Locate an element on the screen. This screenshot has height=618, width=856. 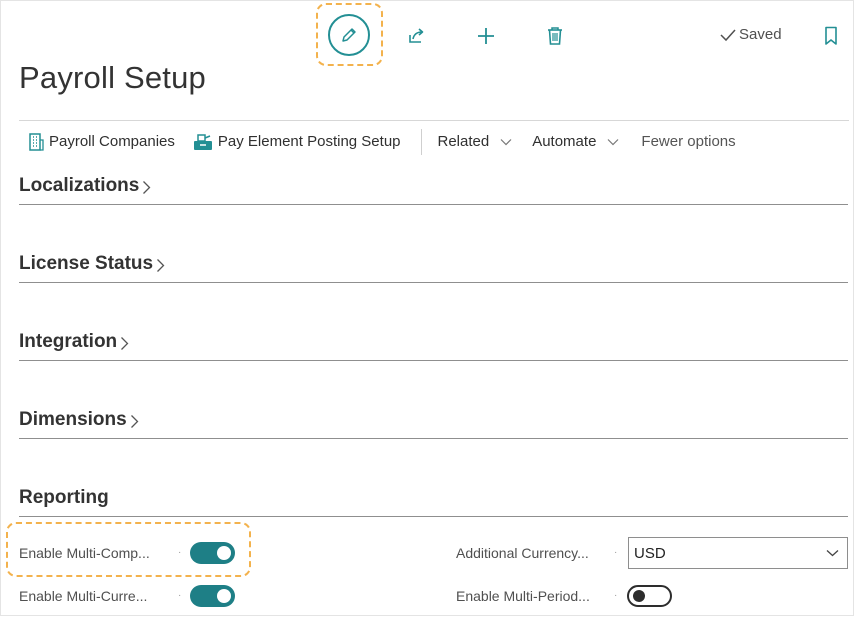
share-button is located at coordinates (416, 36).